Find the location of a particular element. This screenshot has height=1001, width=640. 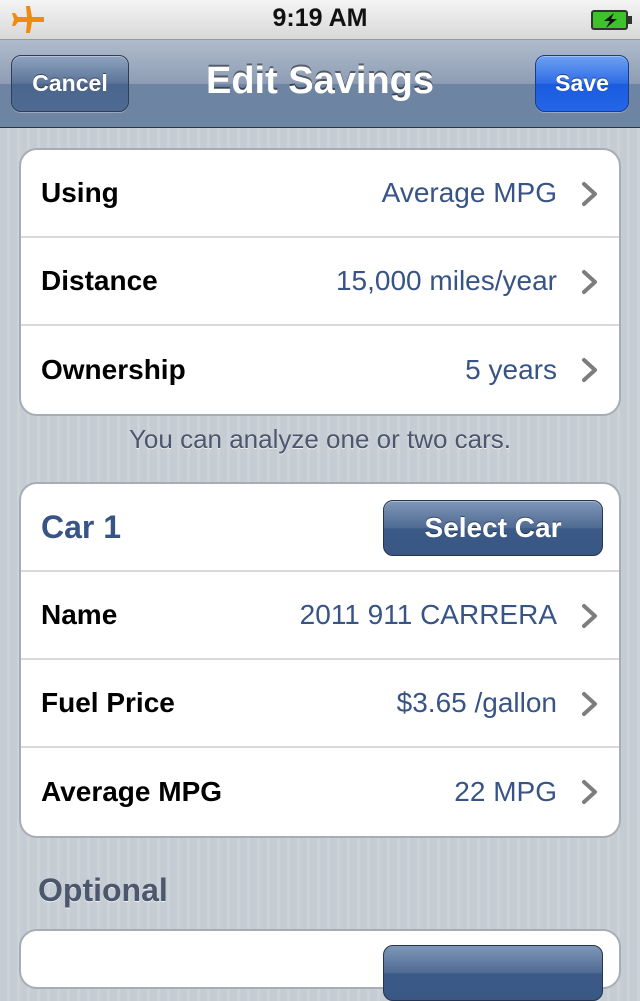

battery-charging-icon is located at coordinates (611, 20).